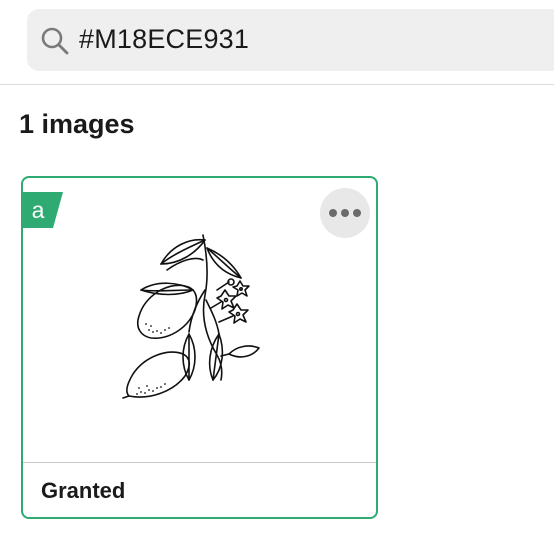 The image size is (554, 554). What do you see at coordinates (199, 462) in the screenshot?
I see `card-divider` at bounding box center [199, 462].